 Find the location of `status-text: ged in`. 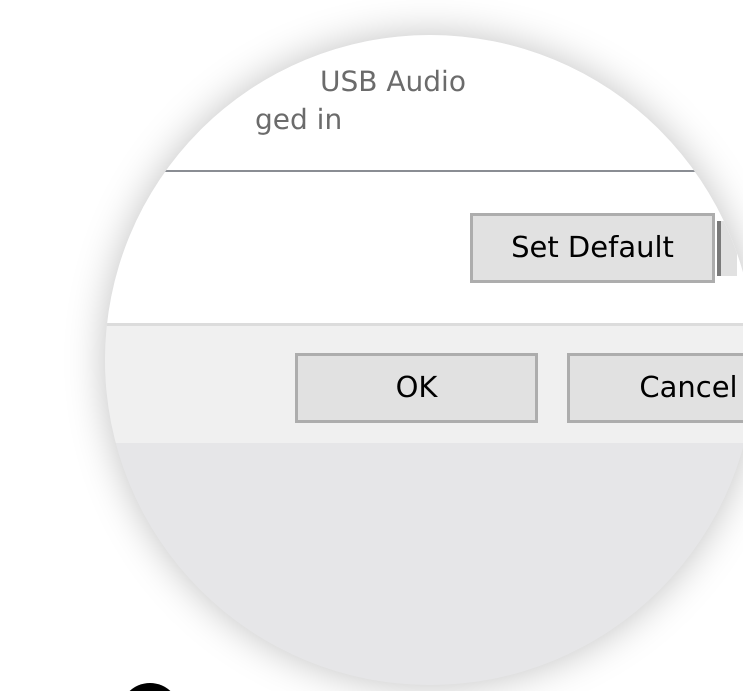

status-text: ged in is located at coordinates (299, 120).